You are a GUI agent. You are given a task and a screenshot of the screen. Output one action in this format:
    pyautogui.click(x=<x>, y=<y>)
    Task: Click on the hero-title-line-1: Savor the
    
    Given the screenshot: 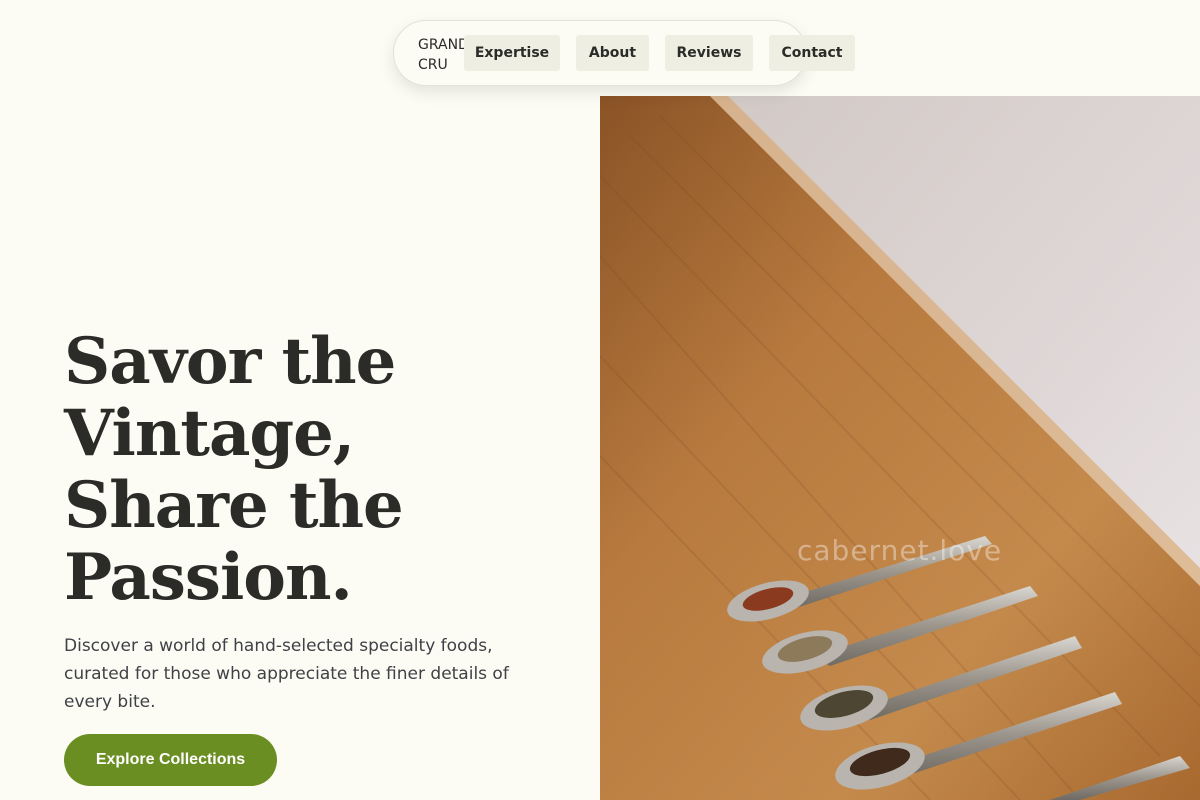 What is the action you would take?
    pyautogui.click(x=230, y=361)
    